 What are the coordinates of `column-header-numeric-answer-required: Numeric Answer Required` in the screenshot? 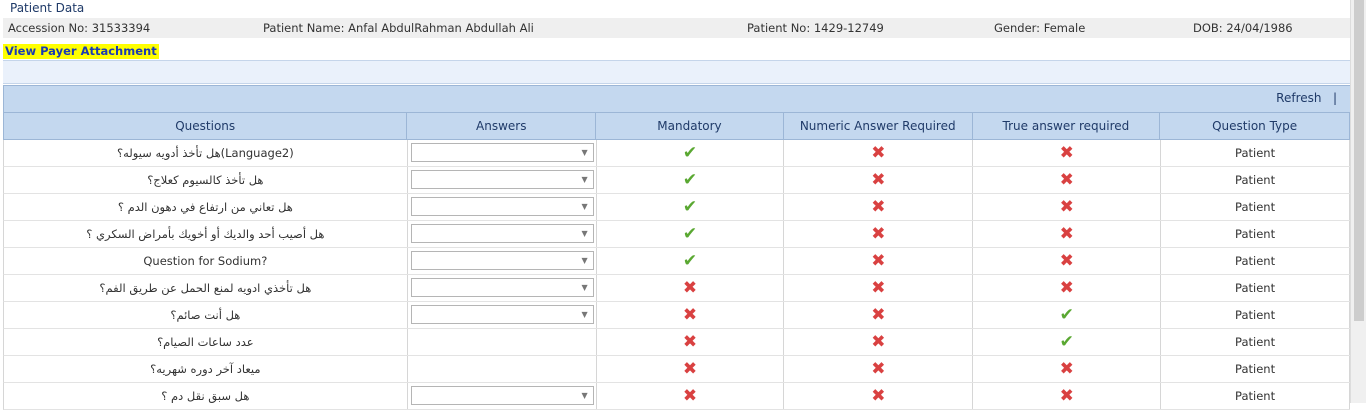 It's located at (878, 126).